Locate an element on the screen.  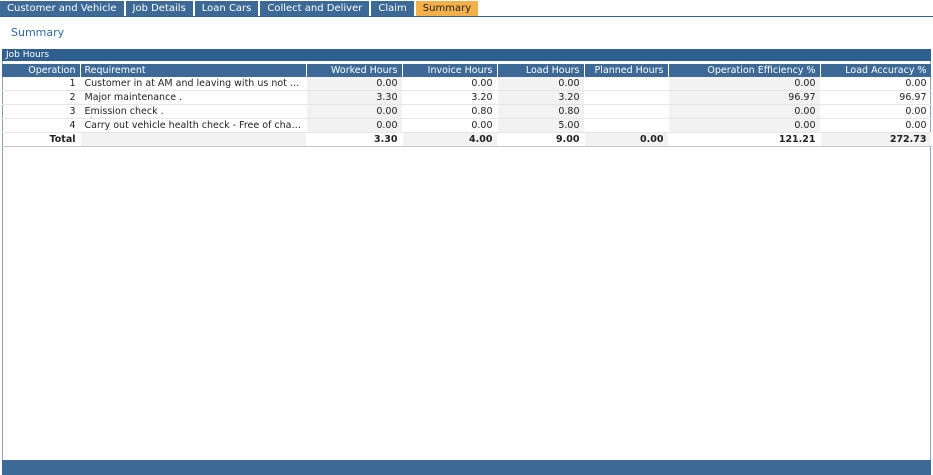
cell-load-hours: 0.00 is located at coordinates (541, 84).